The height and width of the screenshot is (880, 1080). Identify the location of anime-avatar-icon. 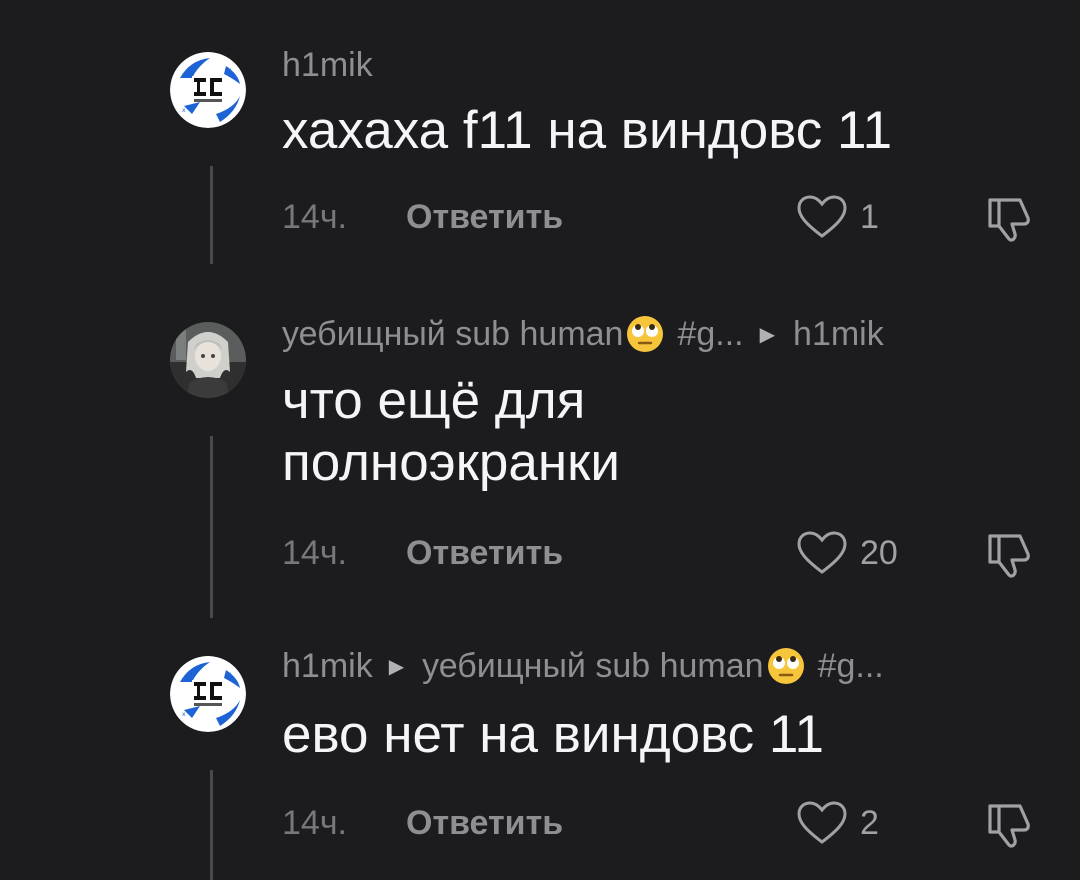
(208, 360).